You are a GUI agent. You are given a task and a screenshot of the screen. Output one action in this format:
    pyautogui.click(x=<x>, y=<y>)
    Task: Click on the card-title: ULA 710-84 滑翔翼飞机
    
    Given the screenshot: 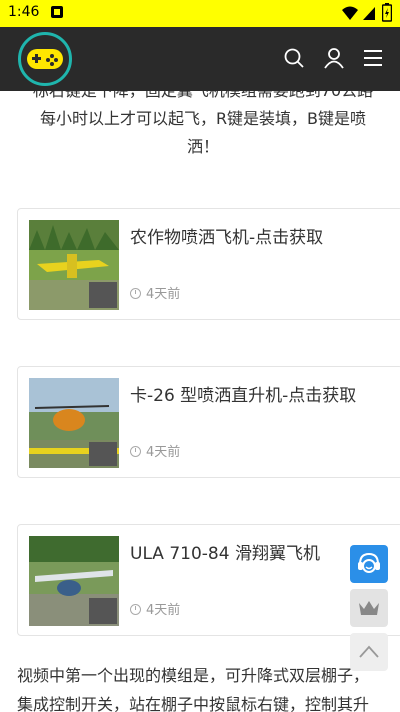 What is the action you would take?
    pyautogui.click(x=225, y=551)
    